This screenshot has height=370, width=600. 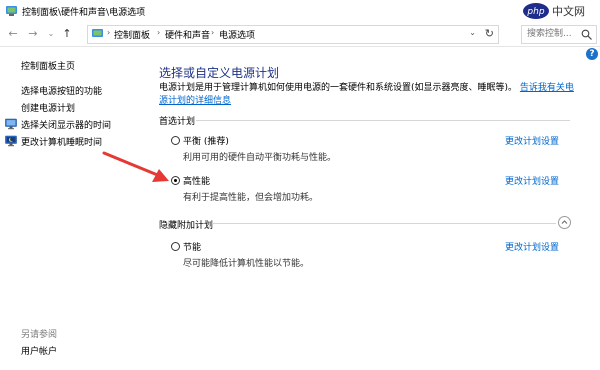 What do you see at coordinates (489, 33) in the screenshot?
I see `refresh-icon: ↻` at bounding box center [489, 33].